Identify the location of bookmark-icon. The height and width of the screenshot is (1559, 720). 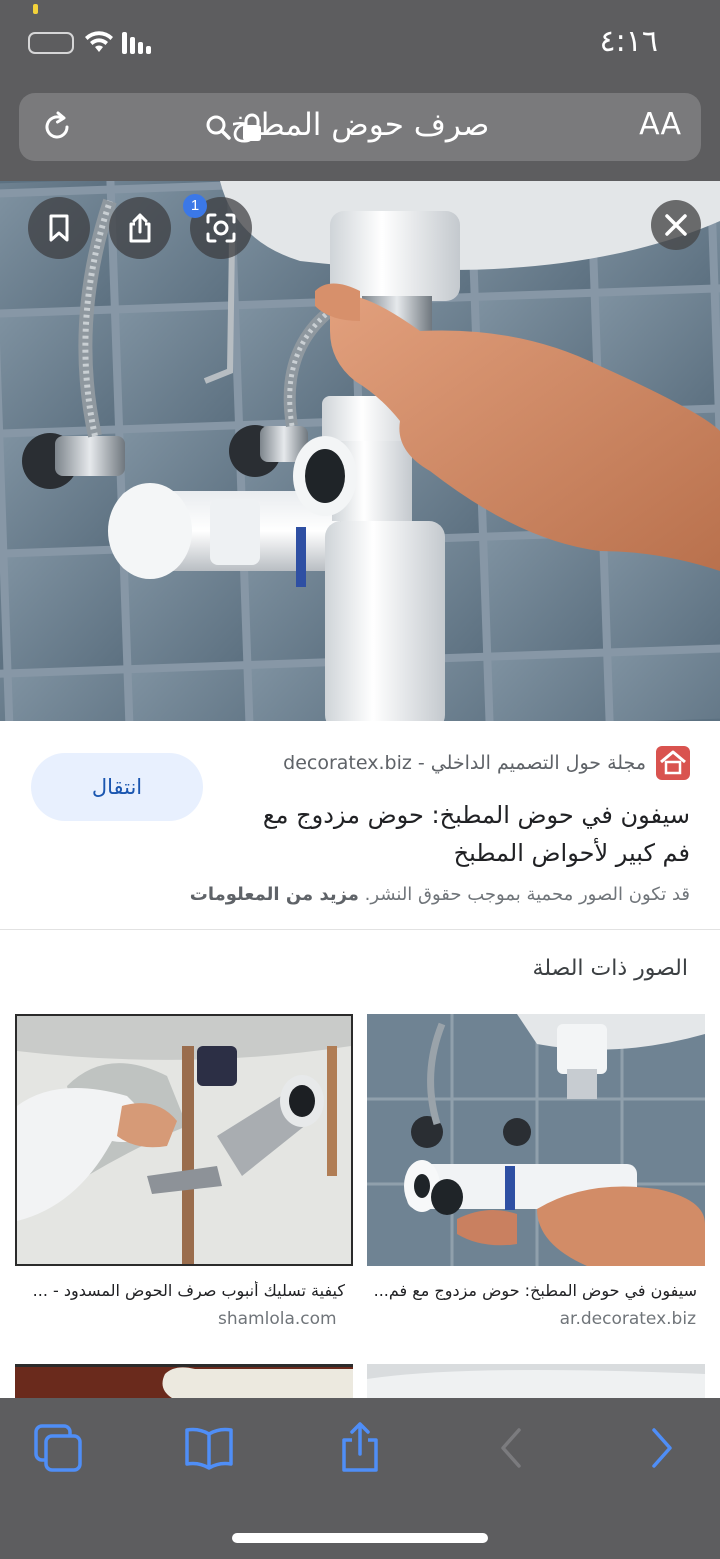
(59, 228).